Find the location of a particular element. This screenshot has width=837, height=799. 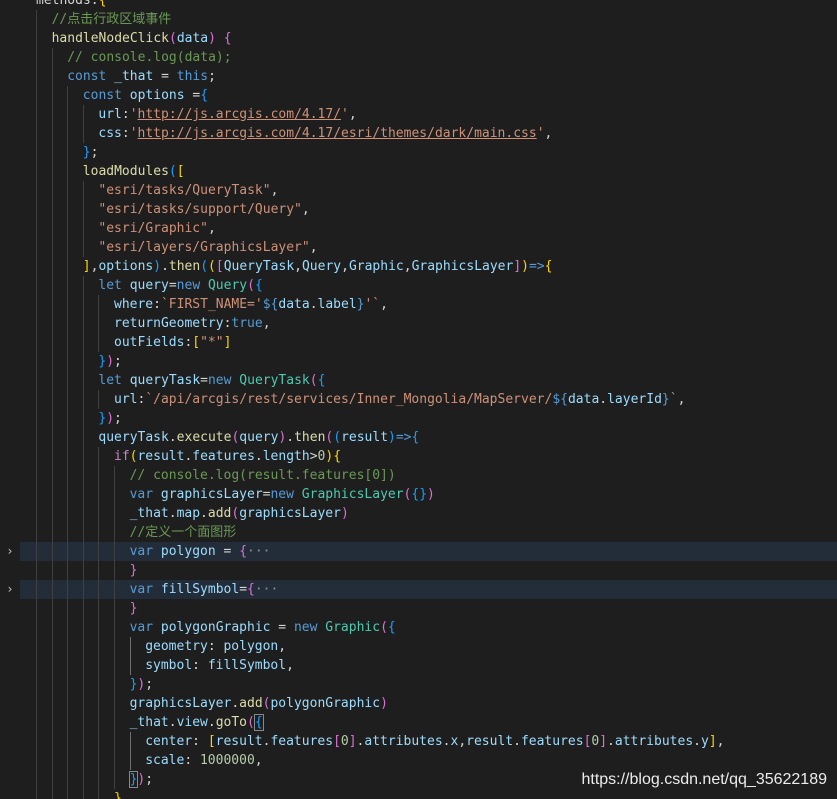

code-line: //定义一个面图形 is located at coordinates (428, 532).